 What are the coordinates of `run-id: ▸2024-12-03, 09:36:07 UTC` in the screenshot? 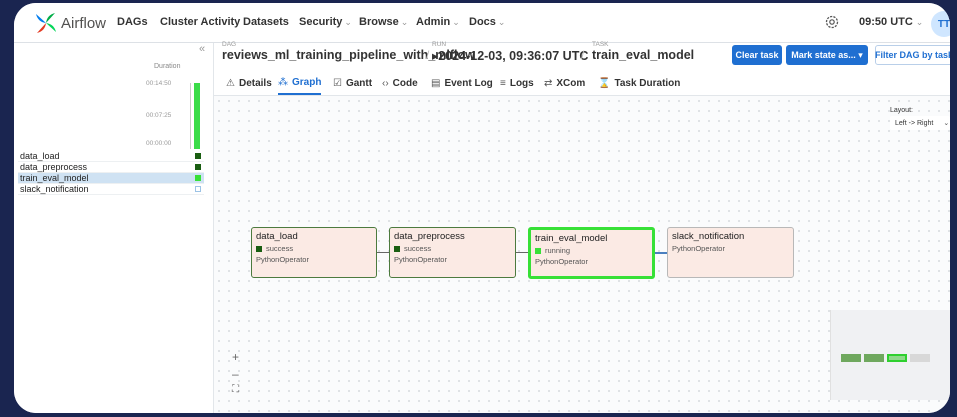 It's located at (510, 55).